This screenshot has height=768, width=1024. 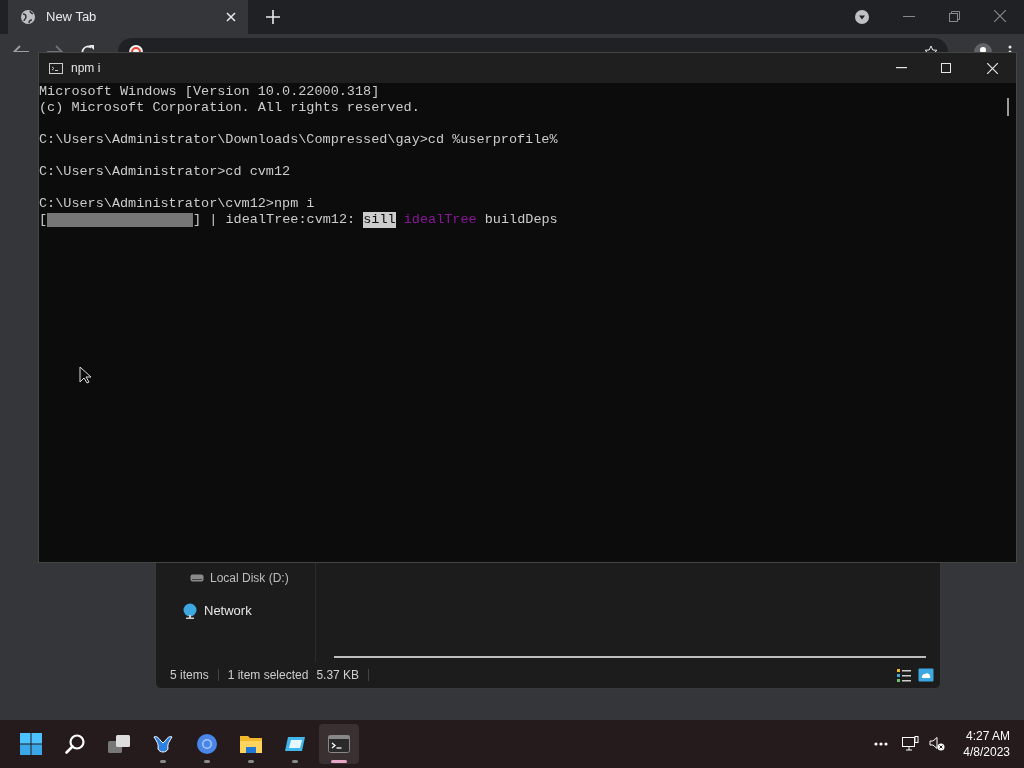 I want to click on status-text: 5.37 KB, so click(x=338, y=675).